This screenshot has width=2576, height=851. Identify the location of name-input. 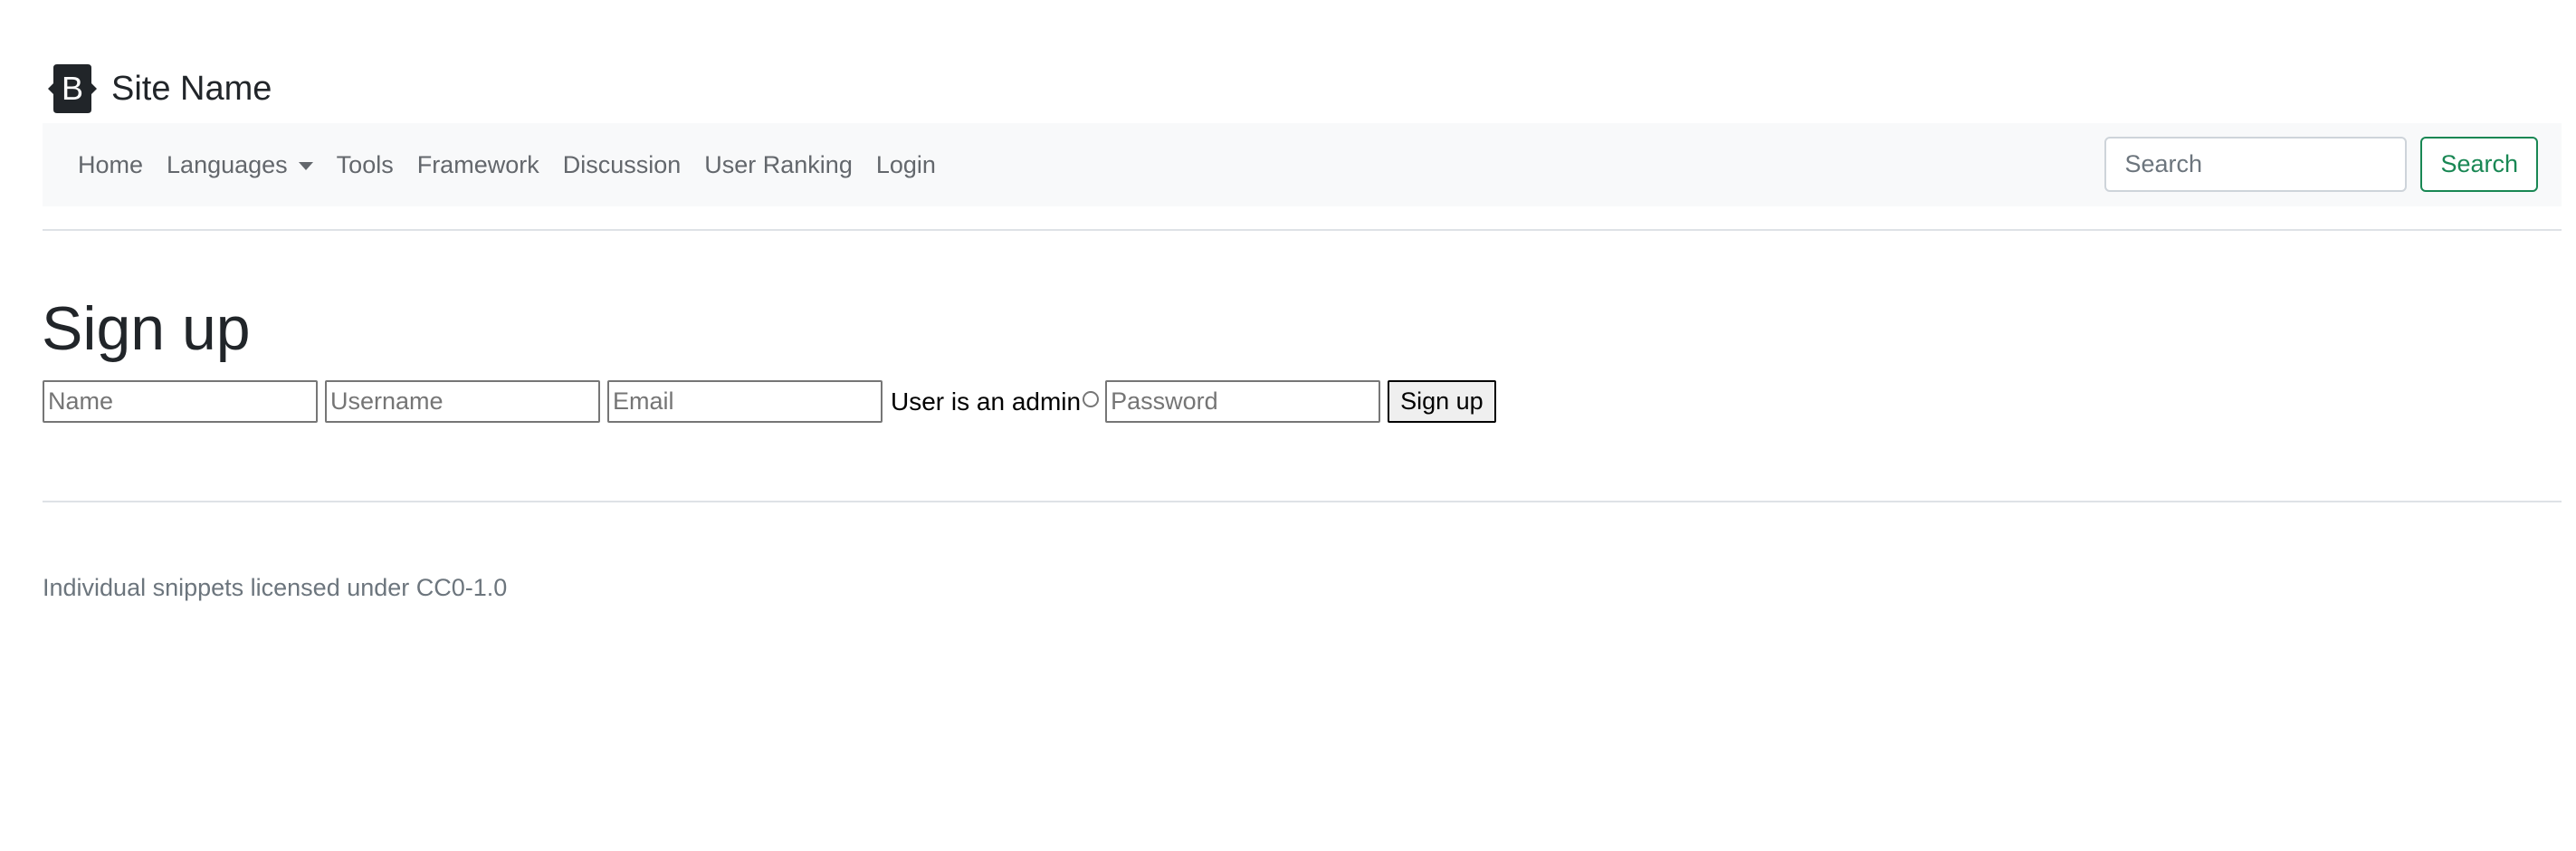
(180, 401).